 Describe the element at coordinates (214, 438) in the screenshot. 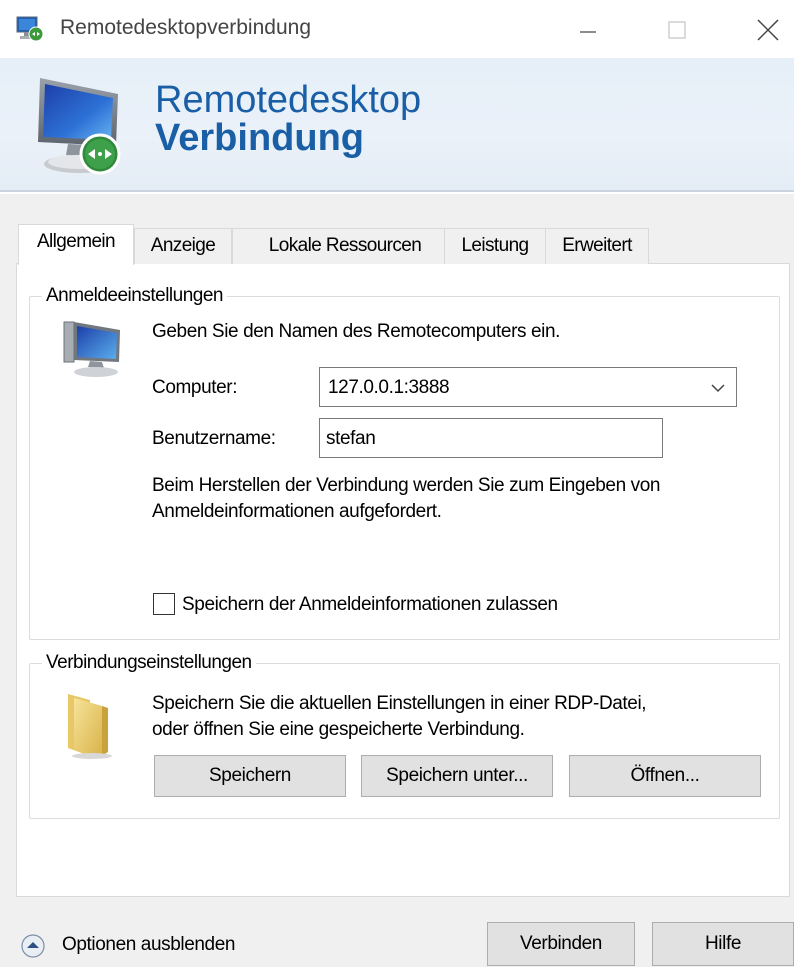

I see `username-label: Benutzername:` at that location.